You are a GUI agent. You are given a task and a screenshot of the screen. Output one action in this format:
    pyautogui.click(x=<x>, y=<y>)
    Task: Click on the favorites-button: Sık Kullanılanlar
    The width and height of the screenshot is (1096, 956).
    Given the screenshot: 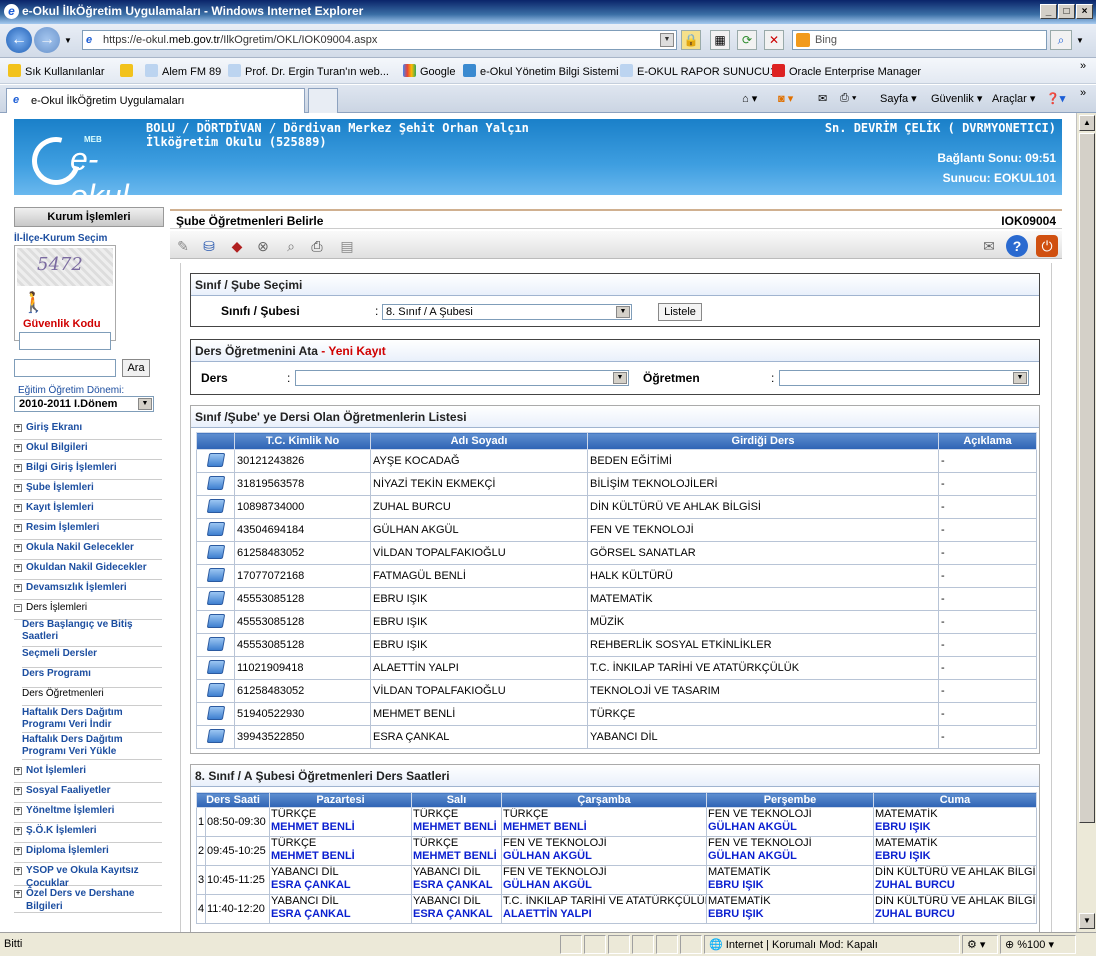 What is the action you would take?
    pyautogui.click(x=56, y=71)
    